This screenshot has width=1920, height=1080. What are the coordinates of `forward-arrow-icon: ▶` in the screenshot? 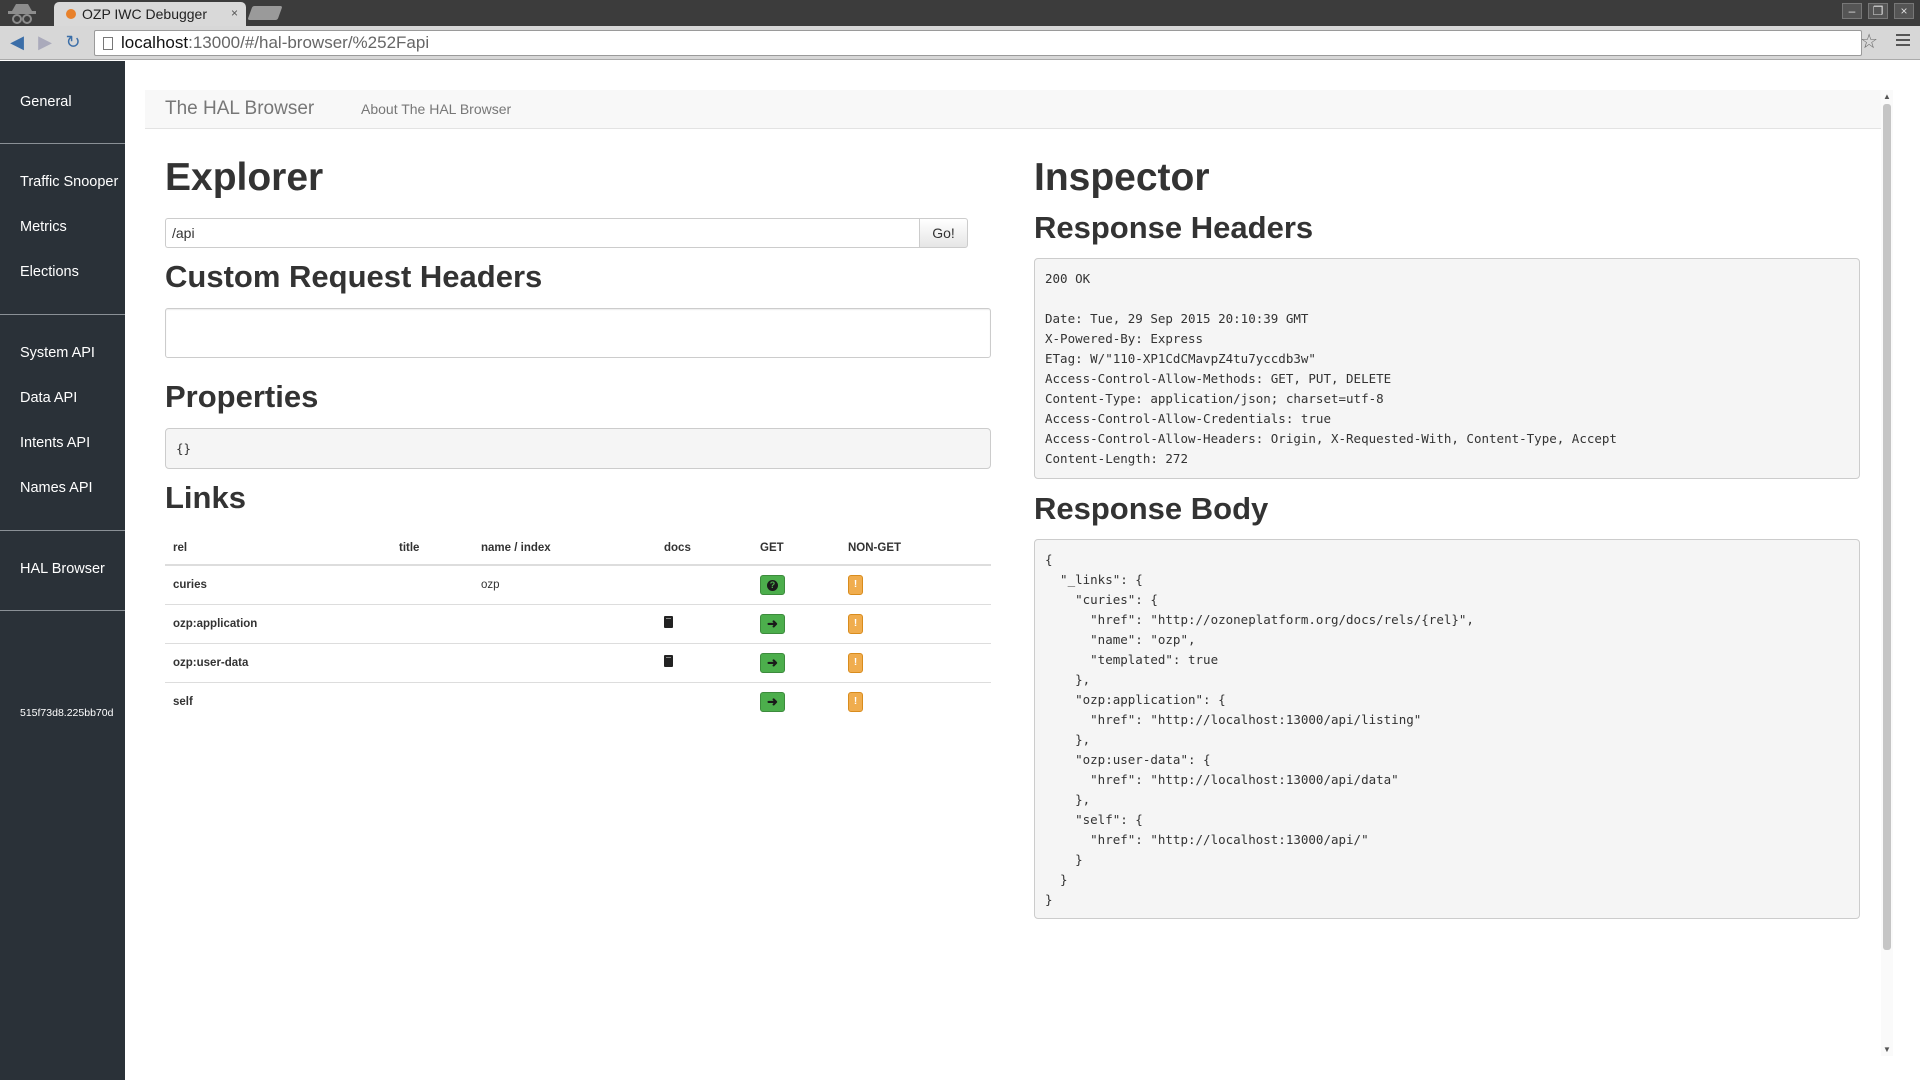 It's located at (45, 42).